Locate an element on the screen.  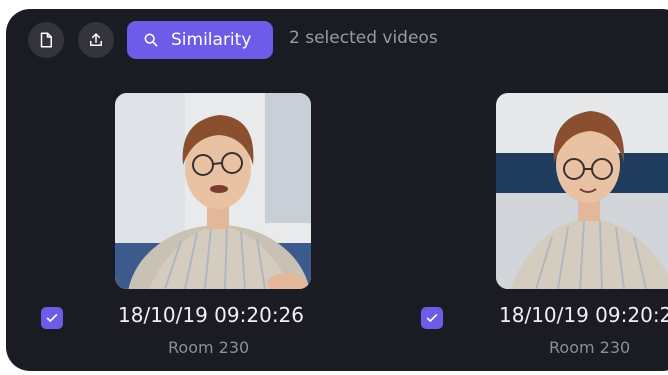
upload-icon is located at coordinates (96, 39).